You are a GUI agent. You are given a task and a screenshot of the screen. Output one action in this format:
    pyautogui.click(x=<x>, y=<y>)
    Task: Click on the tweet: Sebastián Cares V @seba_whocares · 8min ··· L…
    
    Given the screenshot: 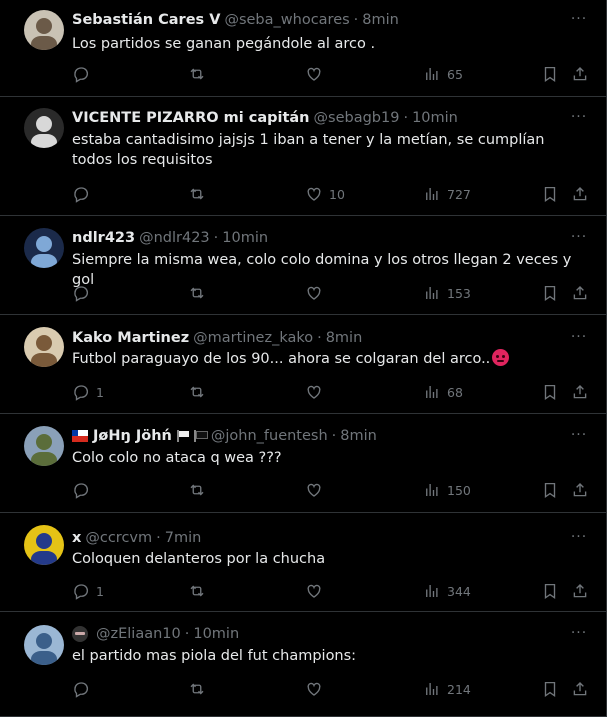 What is the action you would take?
    pyautogui.click(x=303, y=48)
    